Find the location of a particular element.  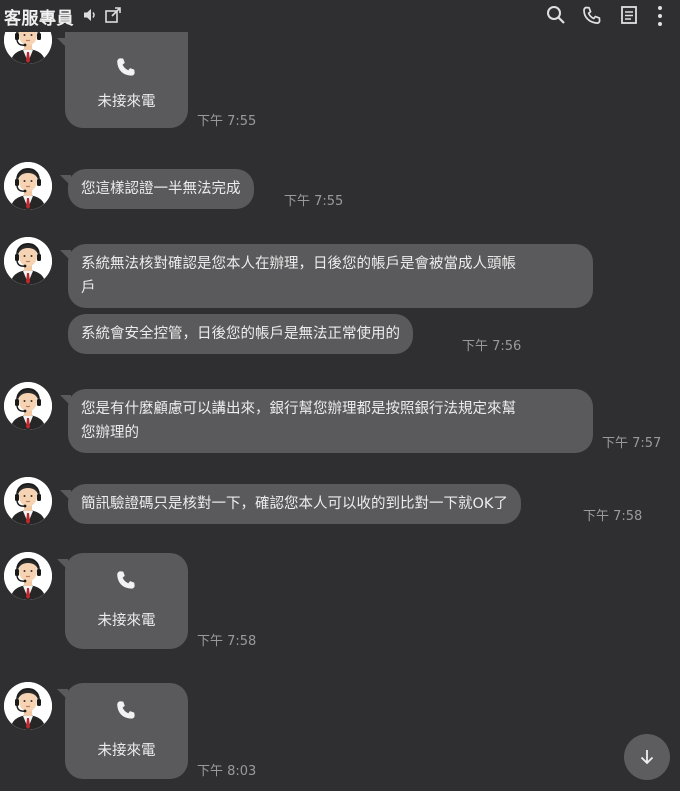

message-bubble: 系統會安全控管，日後您的帳戶是無法正常使用的 is located at coordinates (240, 334).